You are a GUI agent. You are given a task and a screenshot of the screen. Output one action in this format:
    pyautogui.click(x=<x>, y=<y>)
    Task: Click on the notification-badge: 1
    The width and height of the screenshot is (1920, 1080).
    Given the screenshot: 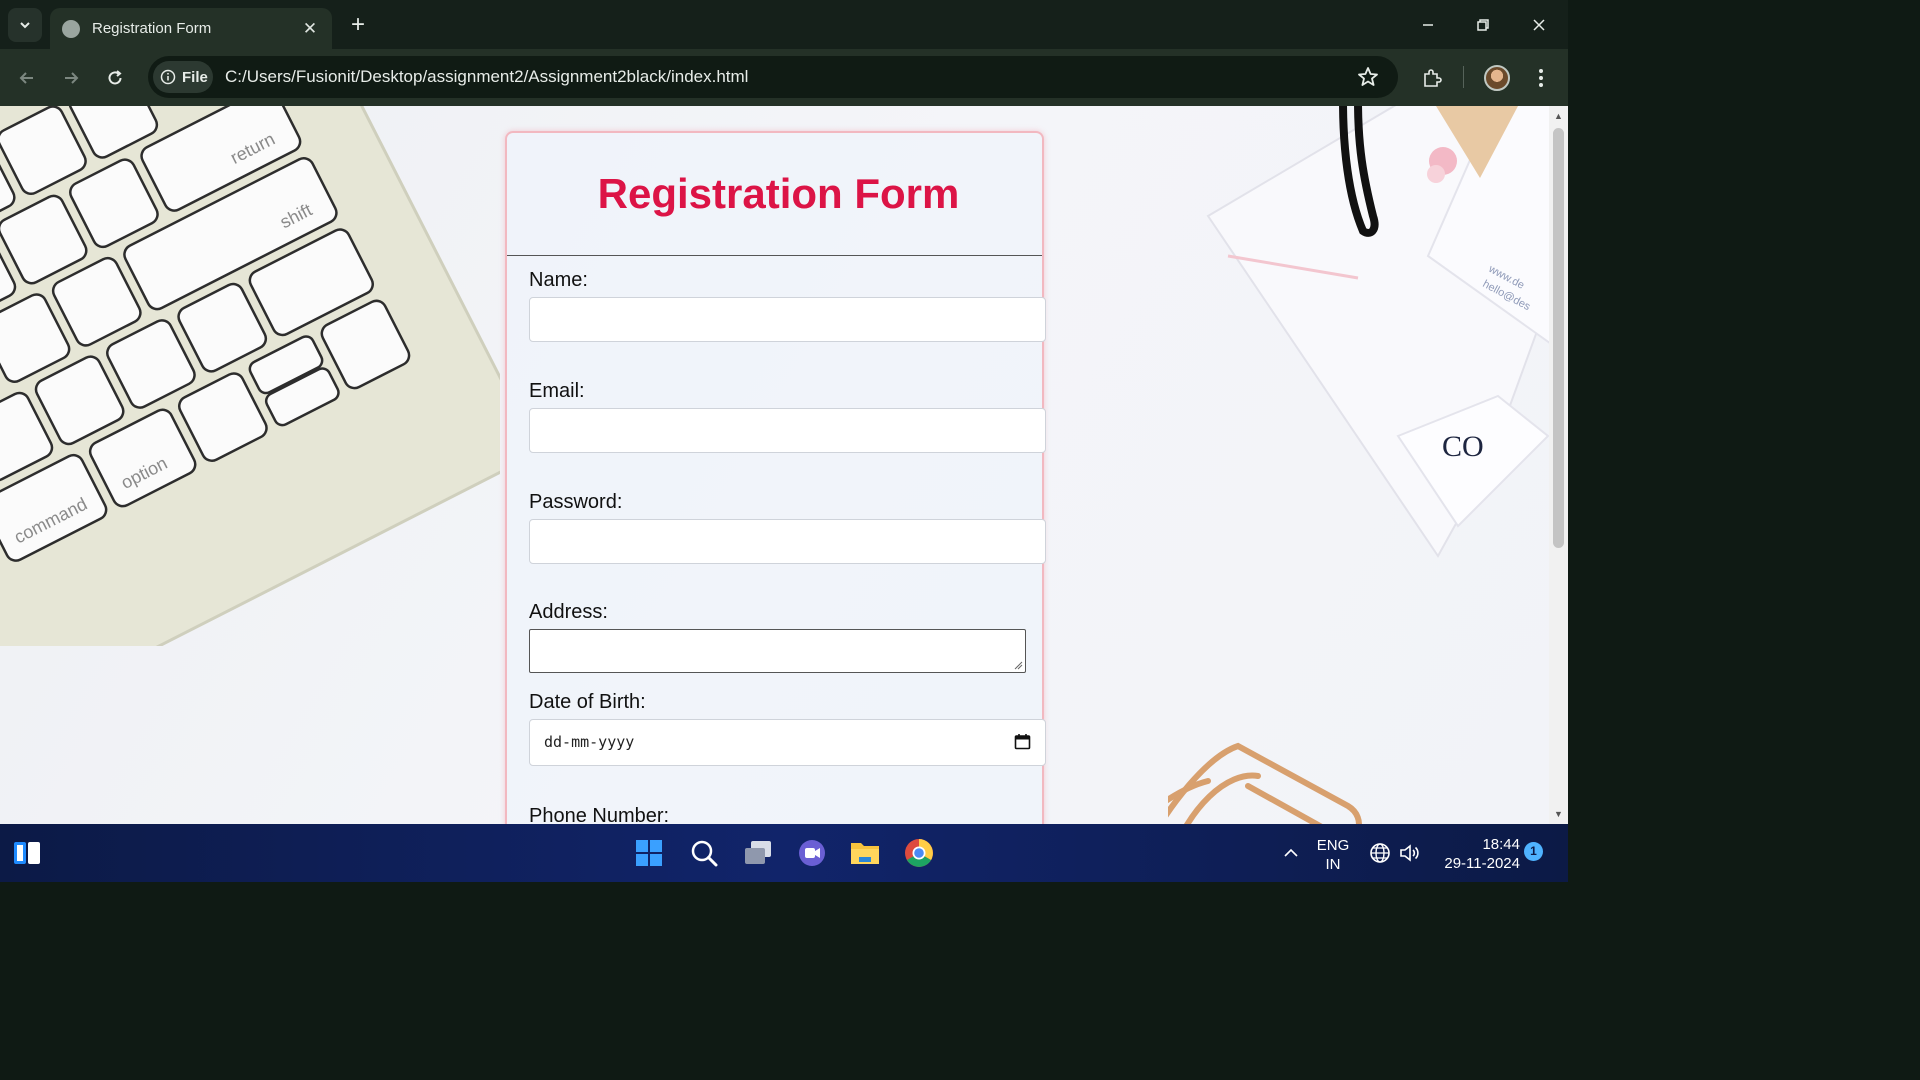 What is the action you would take?
    pyautogui.click(x=1533, y=851)
    